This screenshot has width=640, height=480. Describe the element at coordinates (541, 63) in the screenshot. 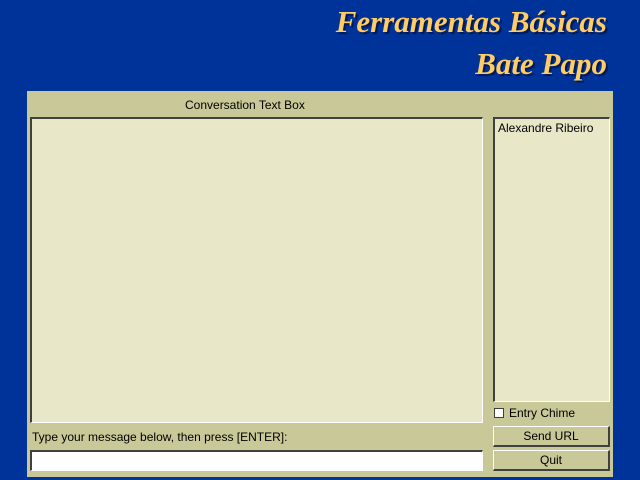

I see `slide-title-line2: Bate Papo` at that location.